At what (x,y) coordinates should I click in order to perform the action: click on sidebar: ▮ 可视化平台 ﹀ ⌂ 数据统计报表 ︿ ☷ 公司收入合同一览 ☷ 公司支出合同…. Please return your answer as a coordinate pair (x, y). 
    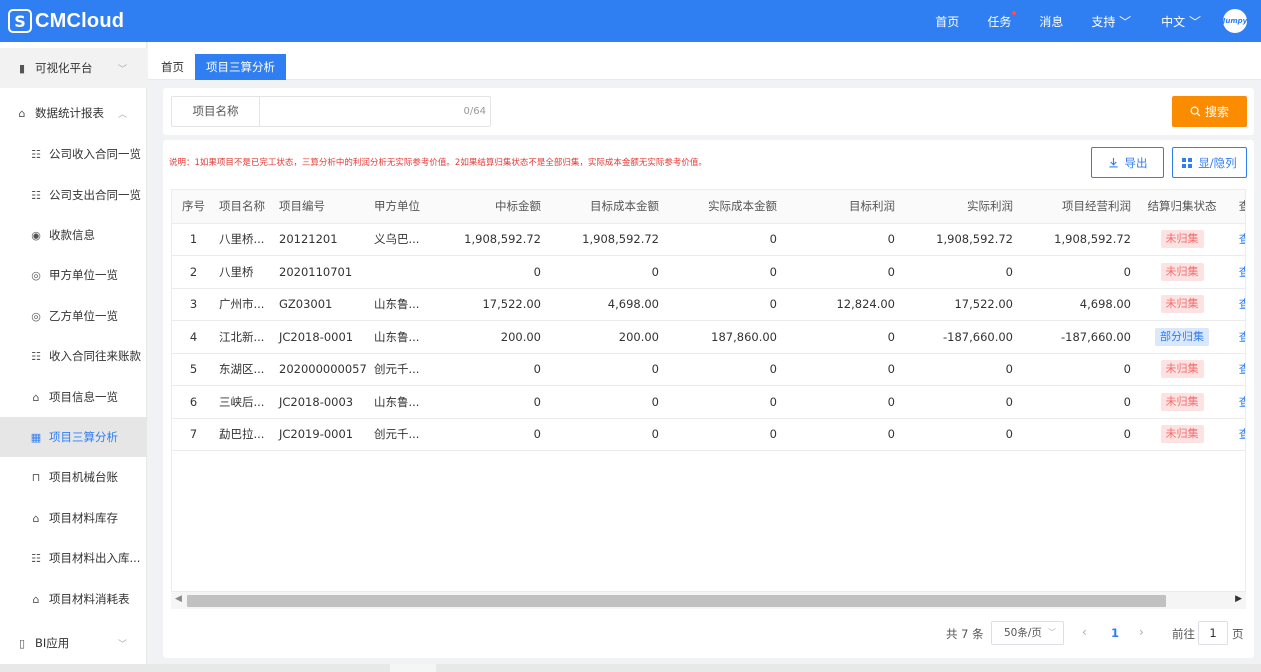
    Looking at the image, I should click on (73, 357).